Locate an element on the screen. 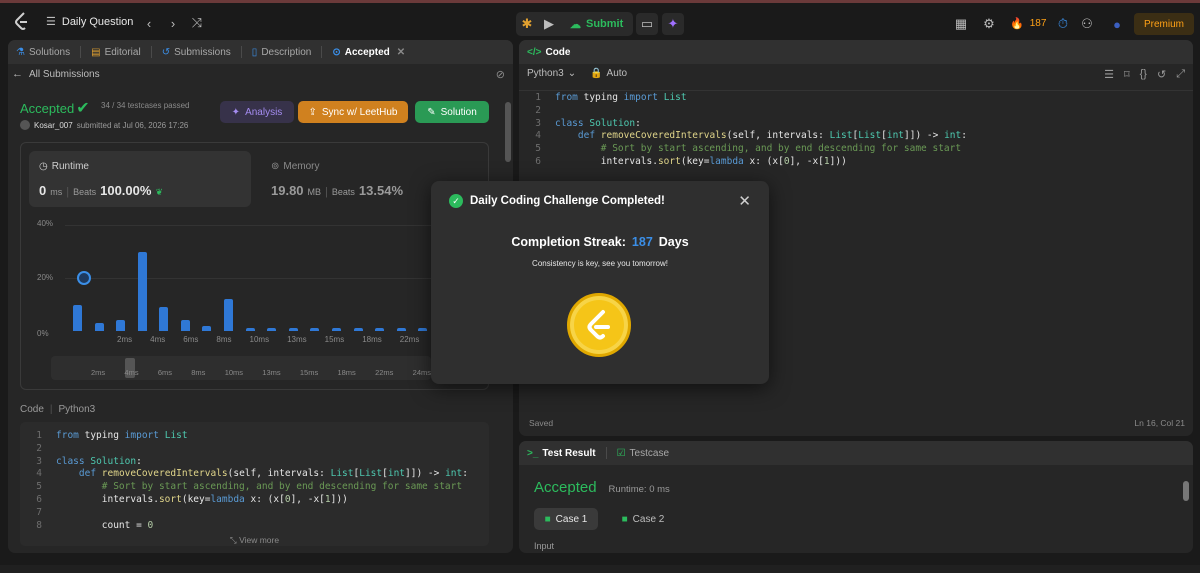 Image resolution: width=1200 pixels, height=573 pixels. problem-list-label: Daily Question is located at coordinates (97, 21).